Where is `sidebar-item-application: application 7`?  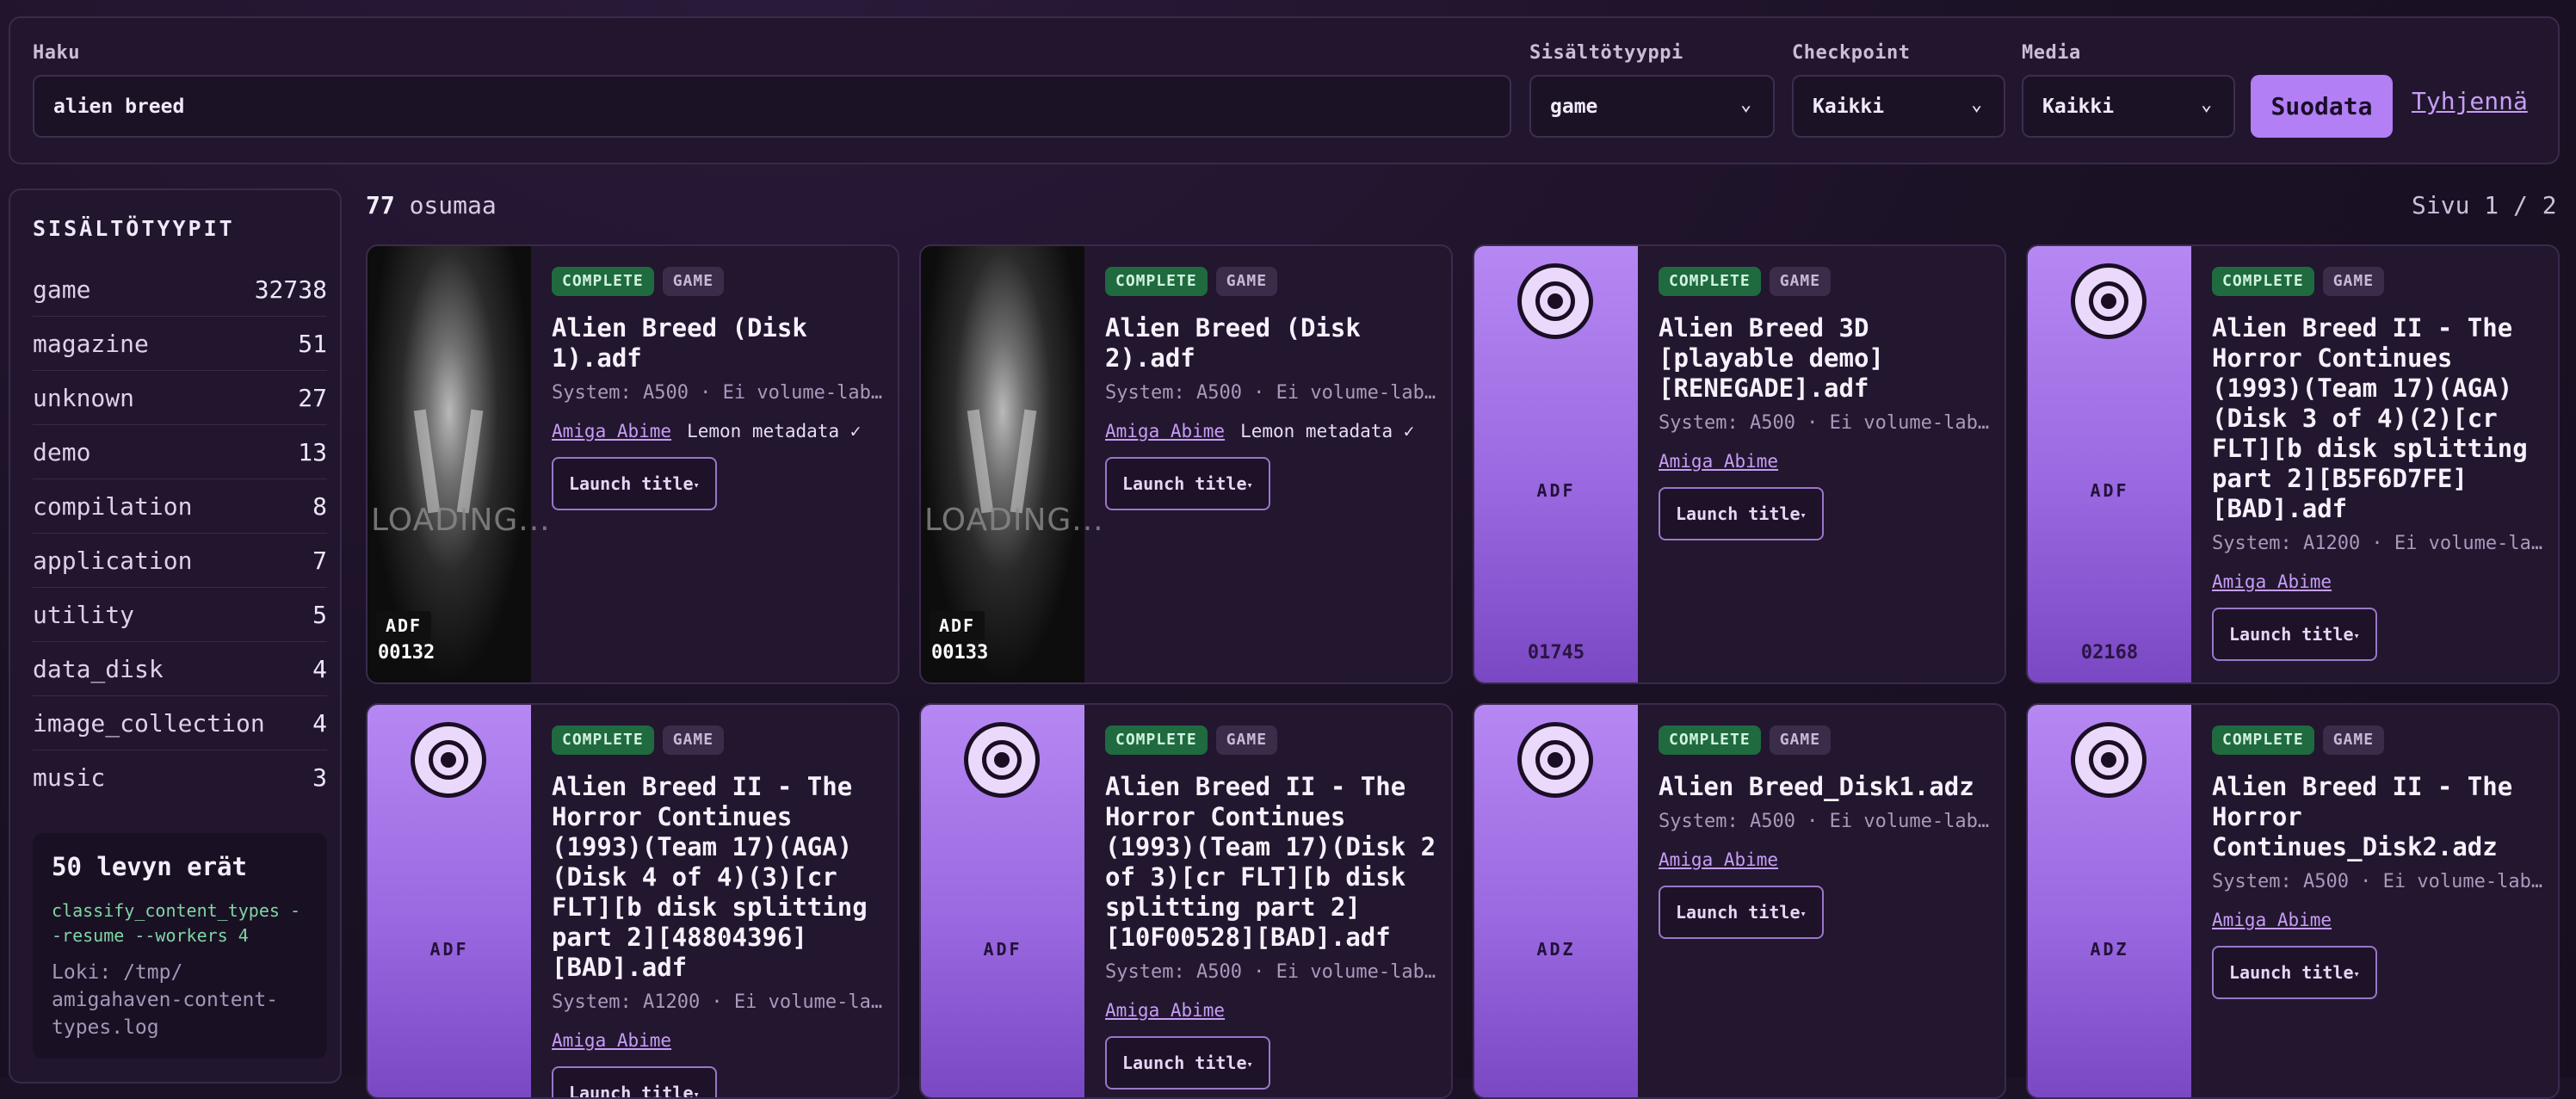 sidebar-item-application: application 7 is located at coordinates (180, 561).